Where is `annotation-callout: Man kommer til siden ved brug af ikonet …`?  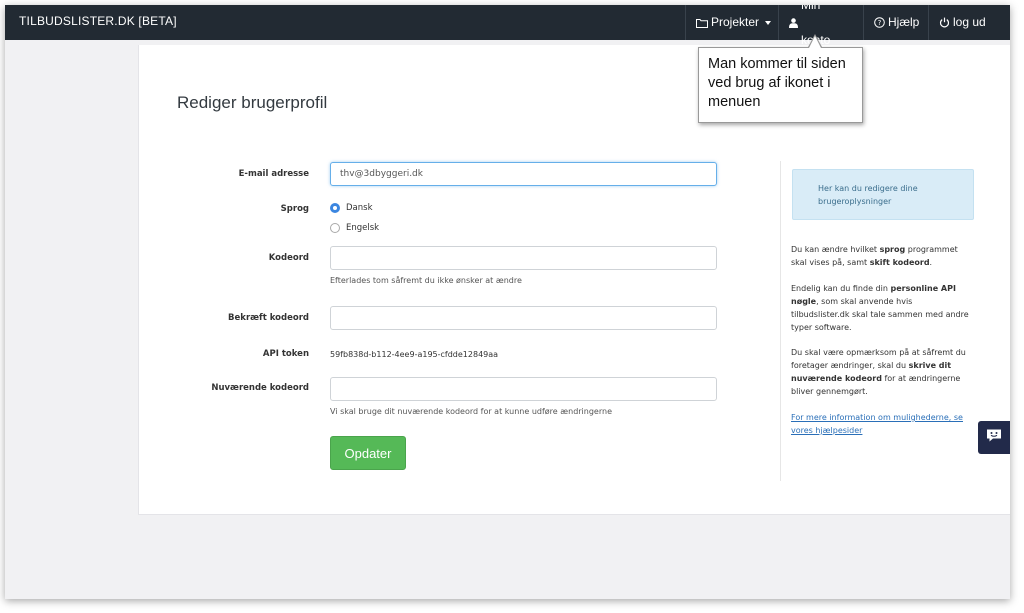
annotation-callout: Man kommer til siden ved brug af ikonet … is located at coordinates (780, 85).